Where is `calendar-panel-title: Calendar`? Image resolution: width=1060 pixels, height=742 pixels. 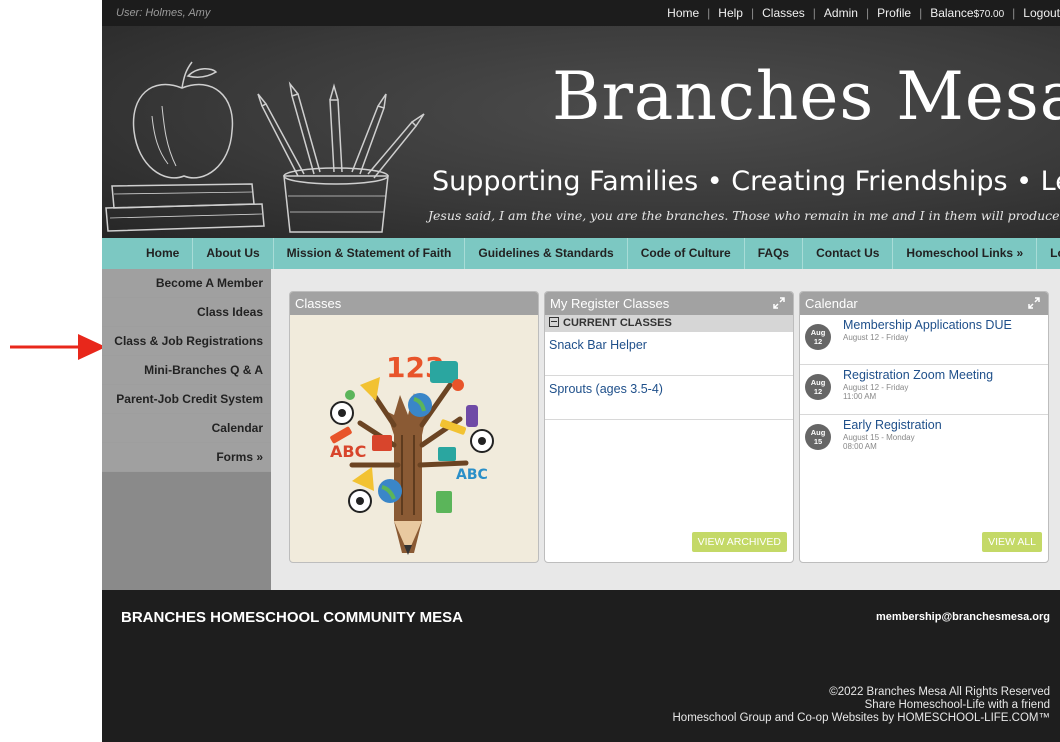 calendar-panel-title: Calendar is located at coordinates (831, 303).